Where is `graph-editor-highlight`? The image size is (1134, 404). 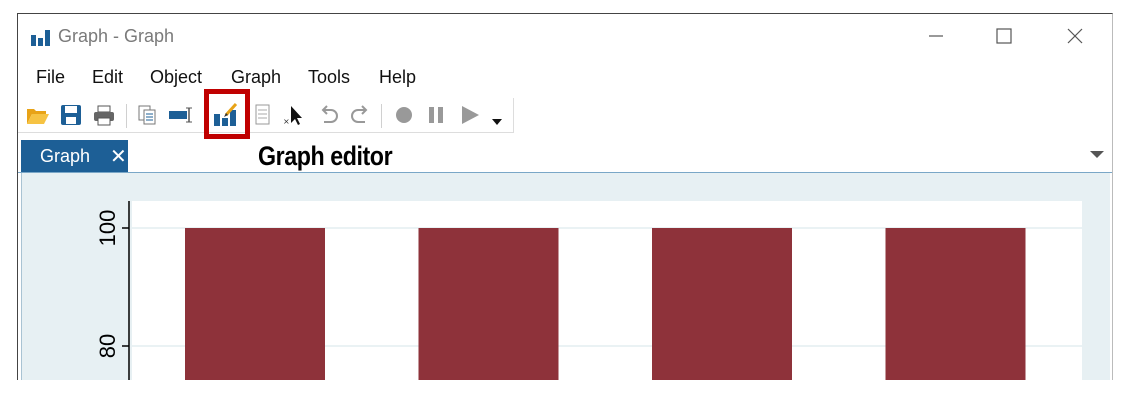 graph-editor-highlight is located at coordinates (227, 114).